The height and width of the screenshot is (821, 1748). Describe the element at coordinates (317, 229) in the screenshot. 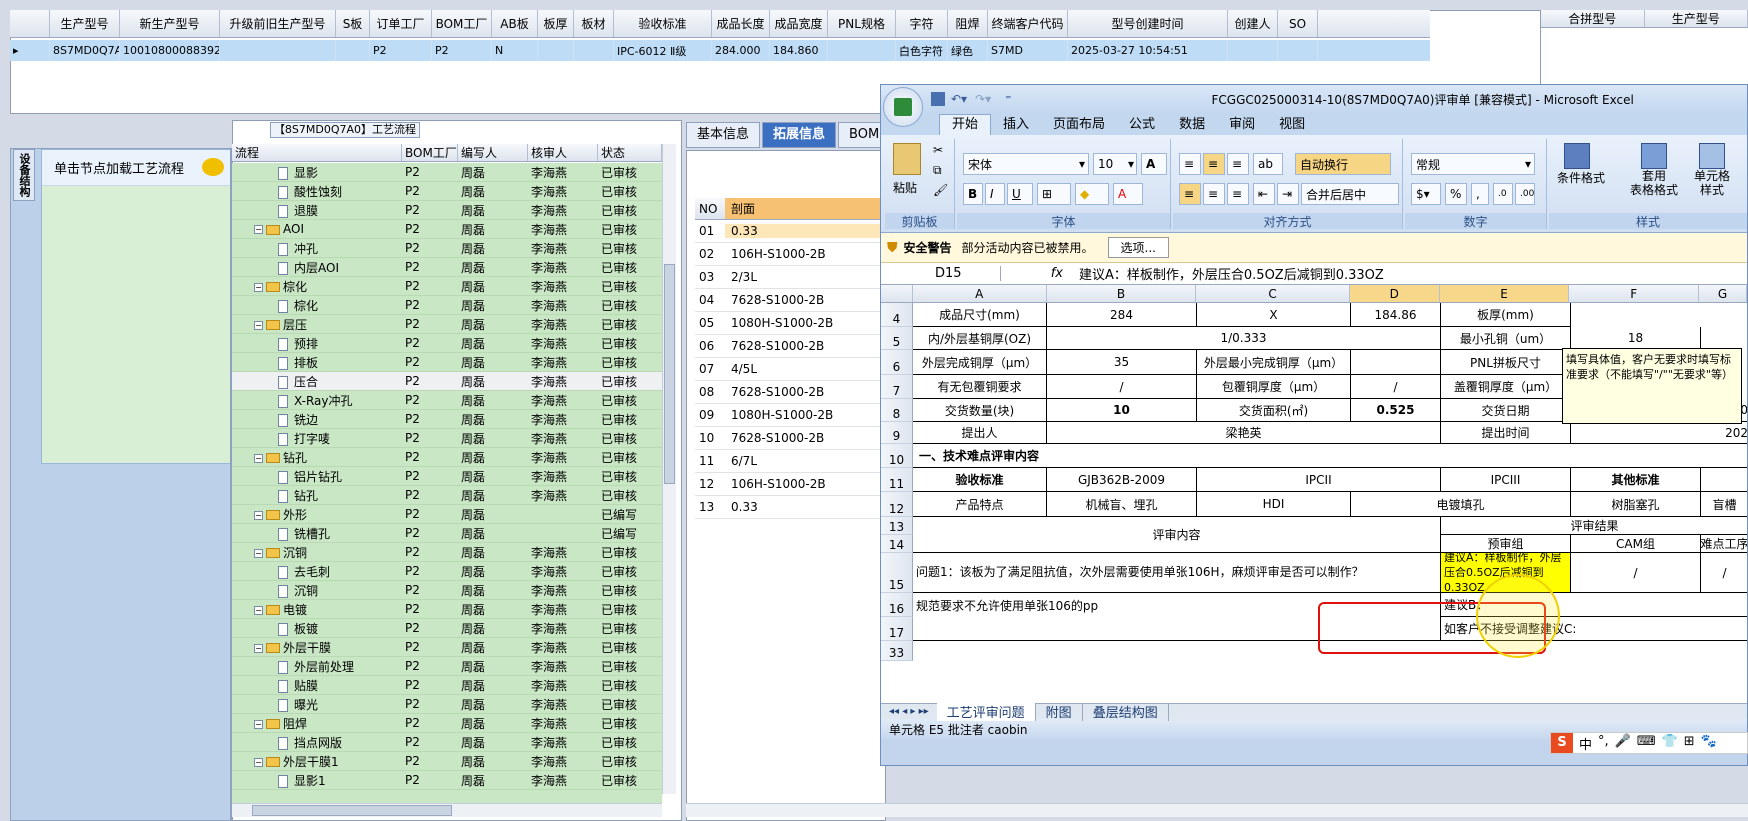

I see `tree-node: − AOI` at that location.